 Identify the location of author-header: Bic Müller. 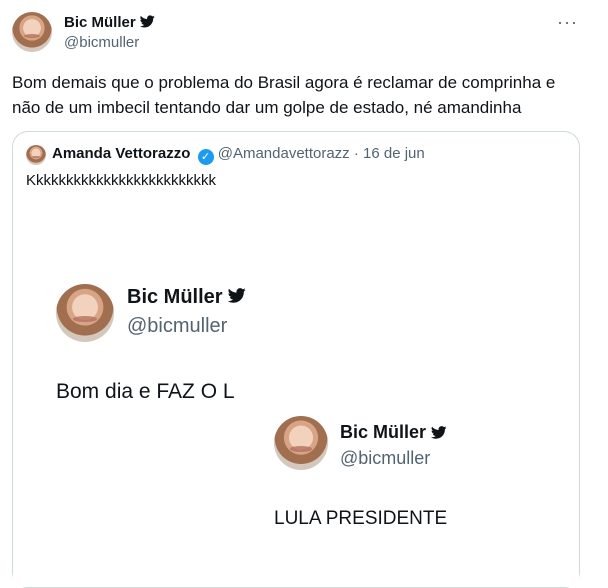
(109, 23).